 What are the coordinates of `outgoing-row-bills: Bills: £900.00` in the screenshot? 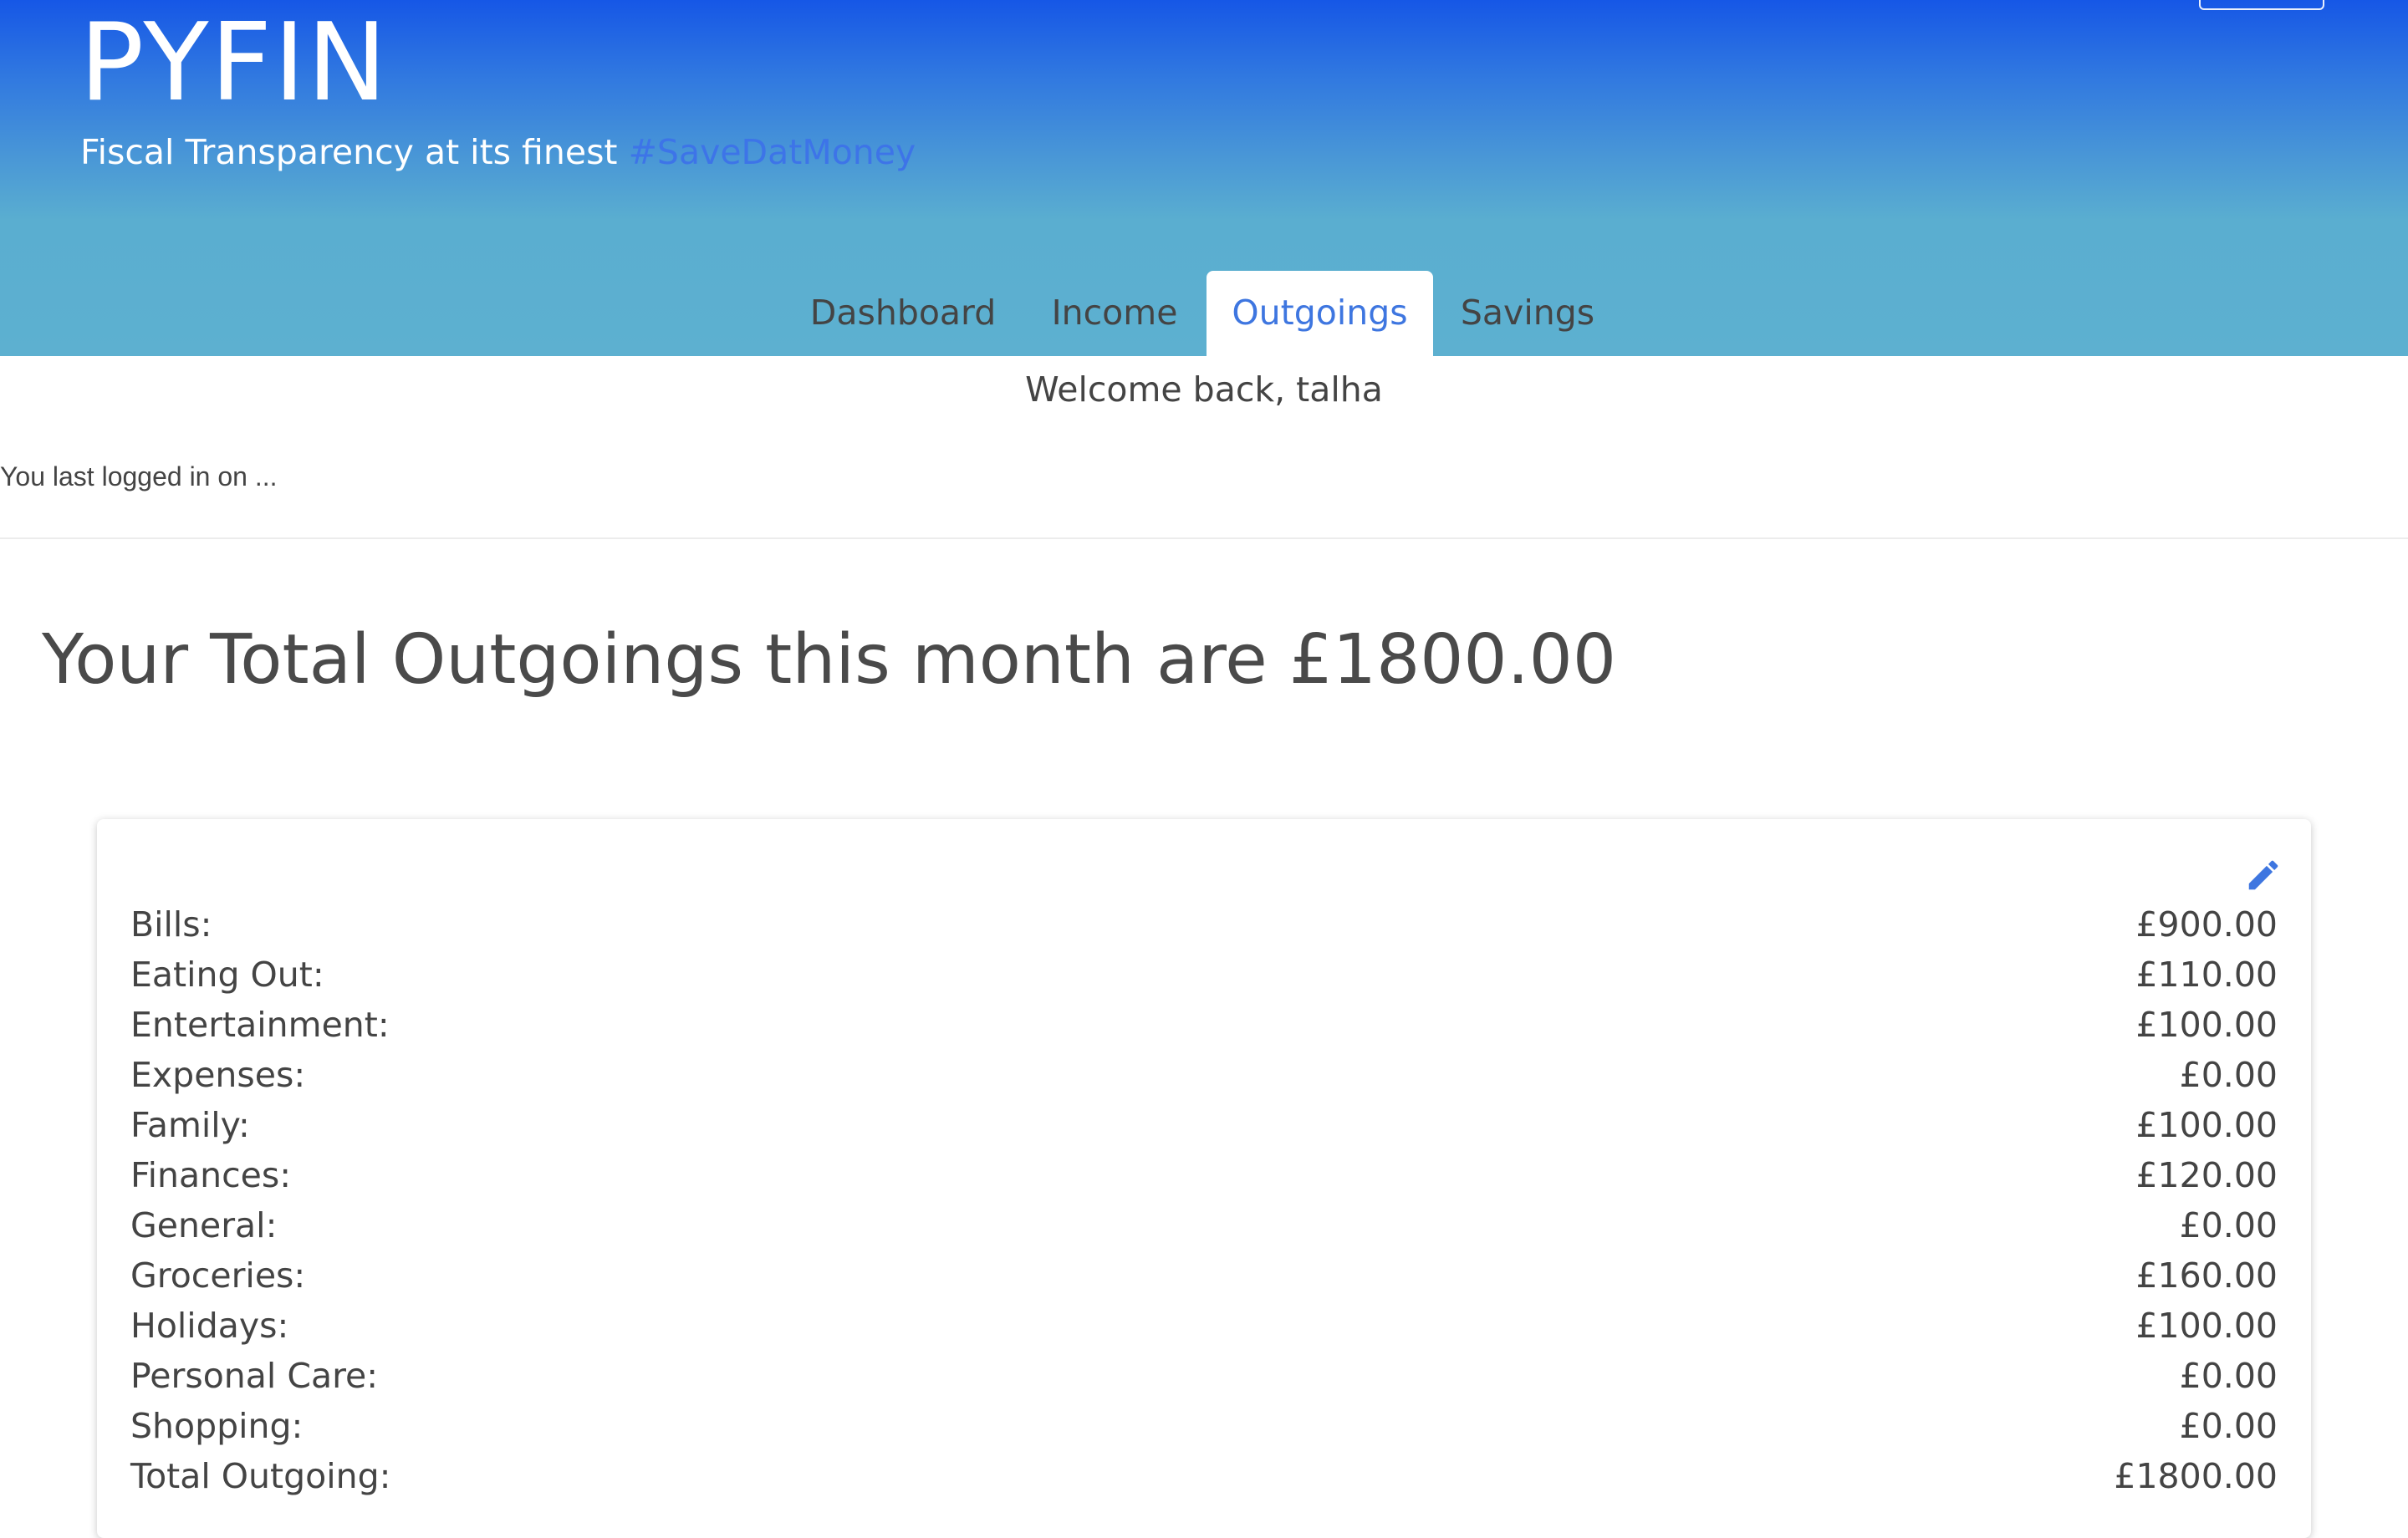 It's located at (1204, 924).